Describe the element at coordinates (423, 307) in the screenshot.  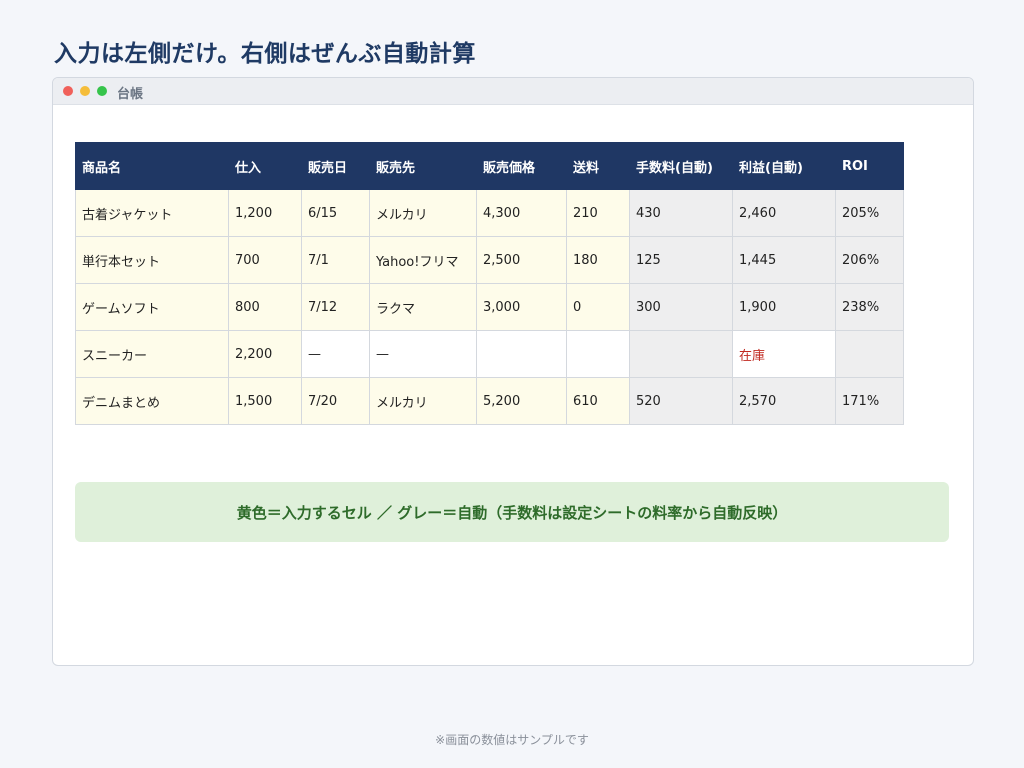
I see `cell-sales-channel: ラクマ` at that location.